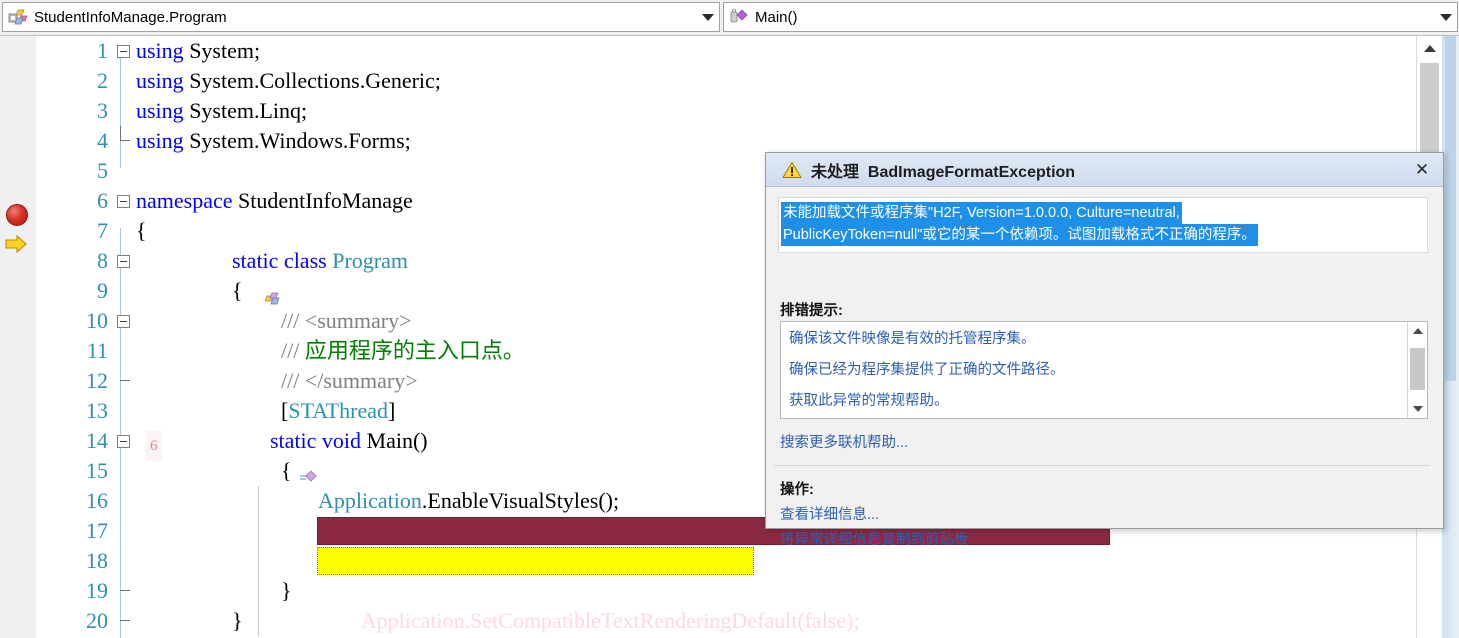 The width and height of the screenshot is (1459, 638). I want to click on line-number: 1, so click(102, 50).